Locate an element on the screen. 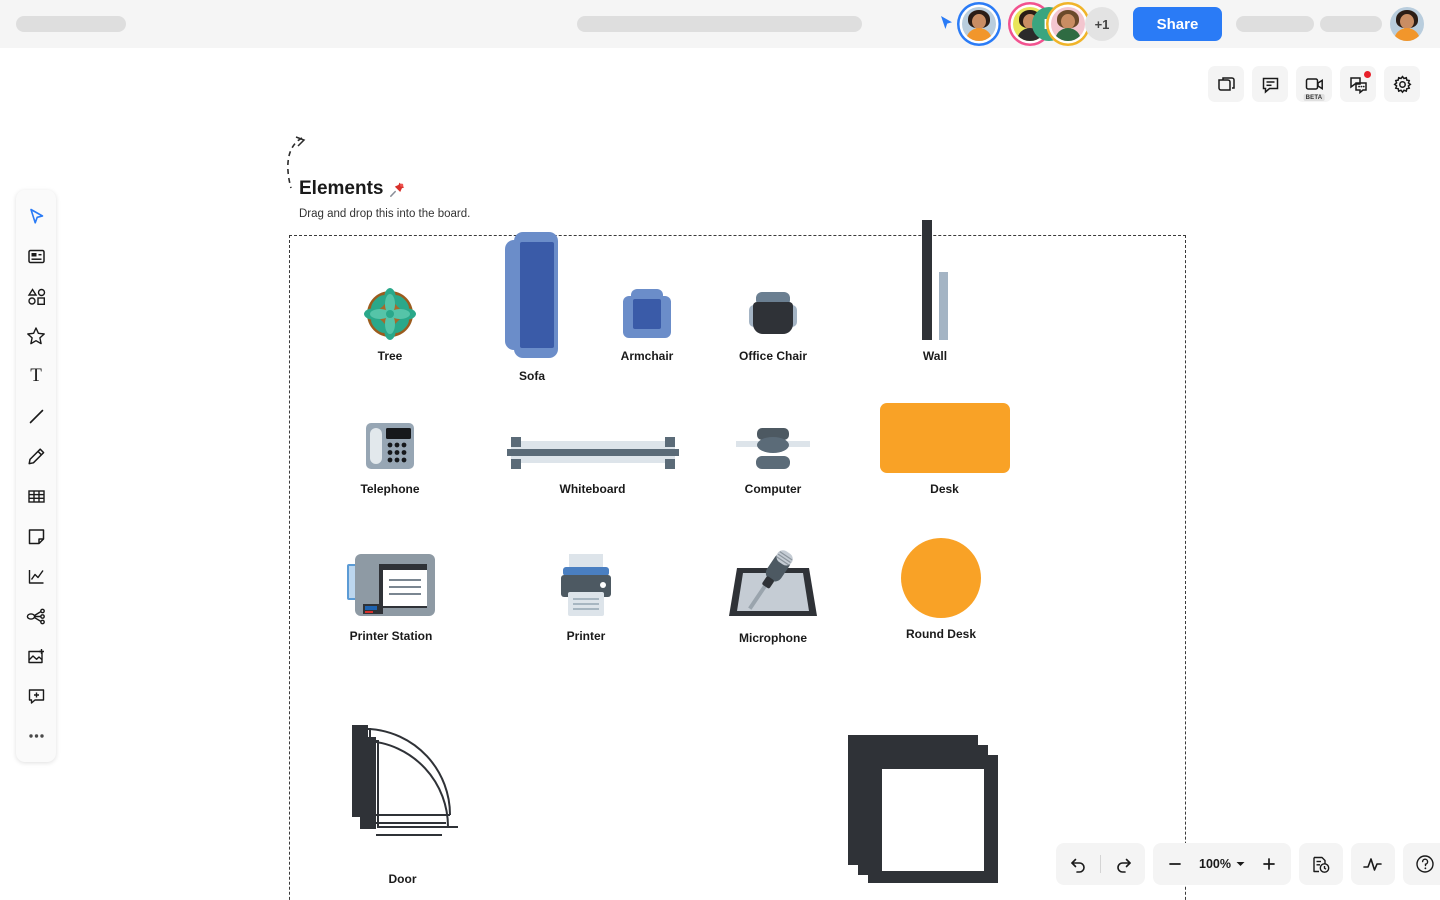 The width and height of the screenshot is (1440, 900). element-window is located at coordinates (924, 810).